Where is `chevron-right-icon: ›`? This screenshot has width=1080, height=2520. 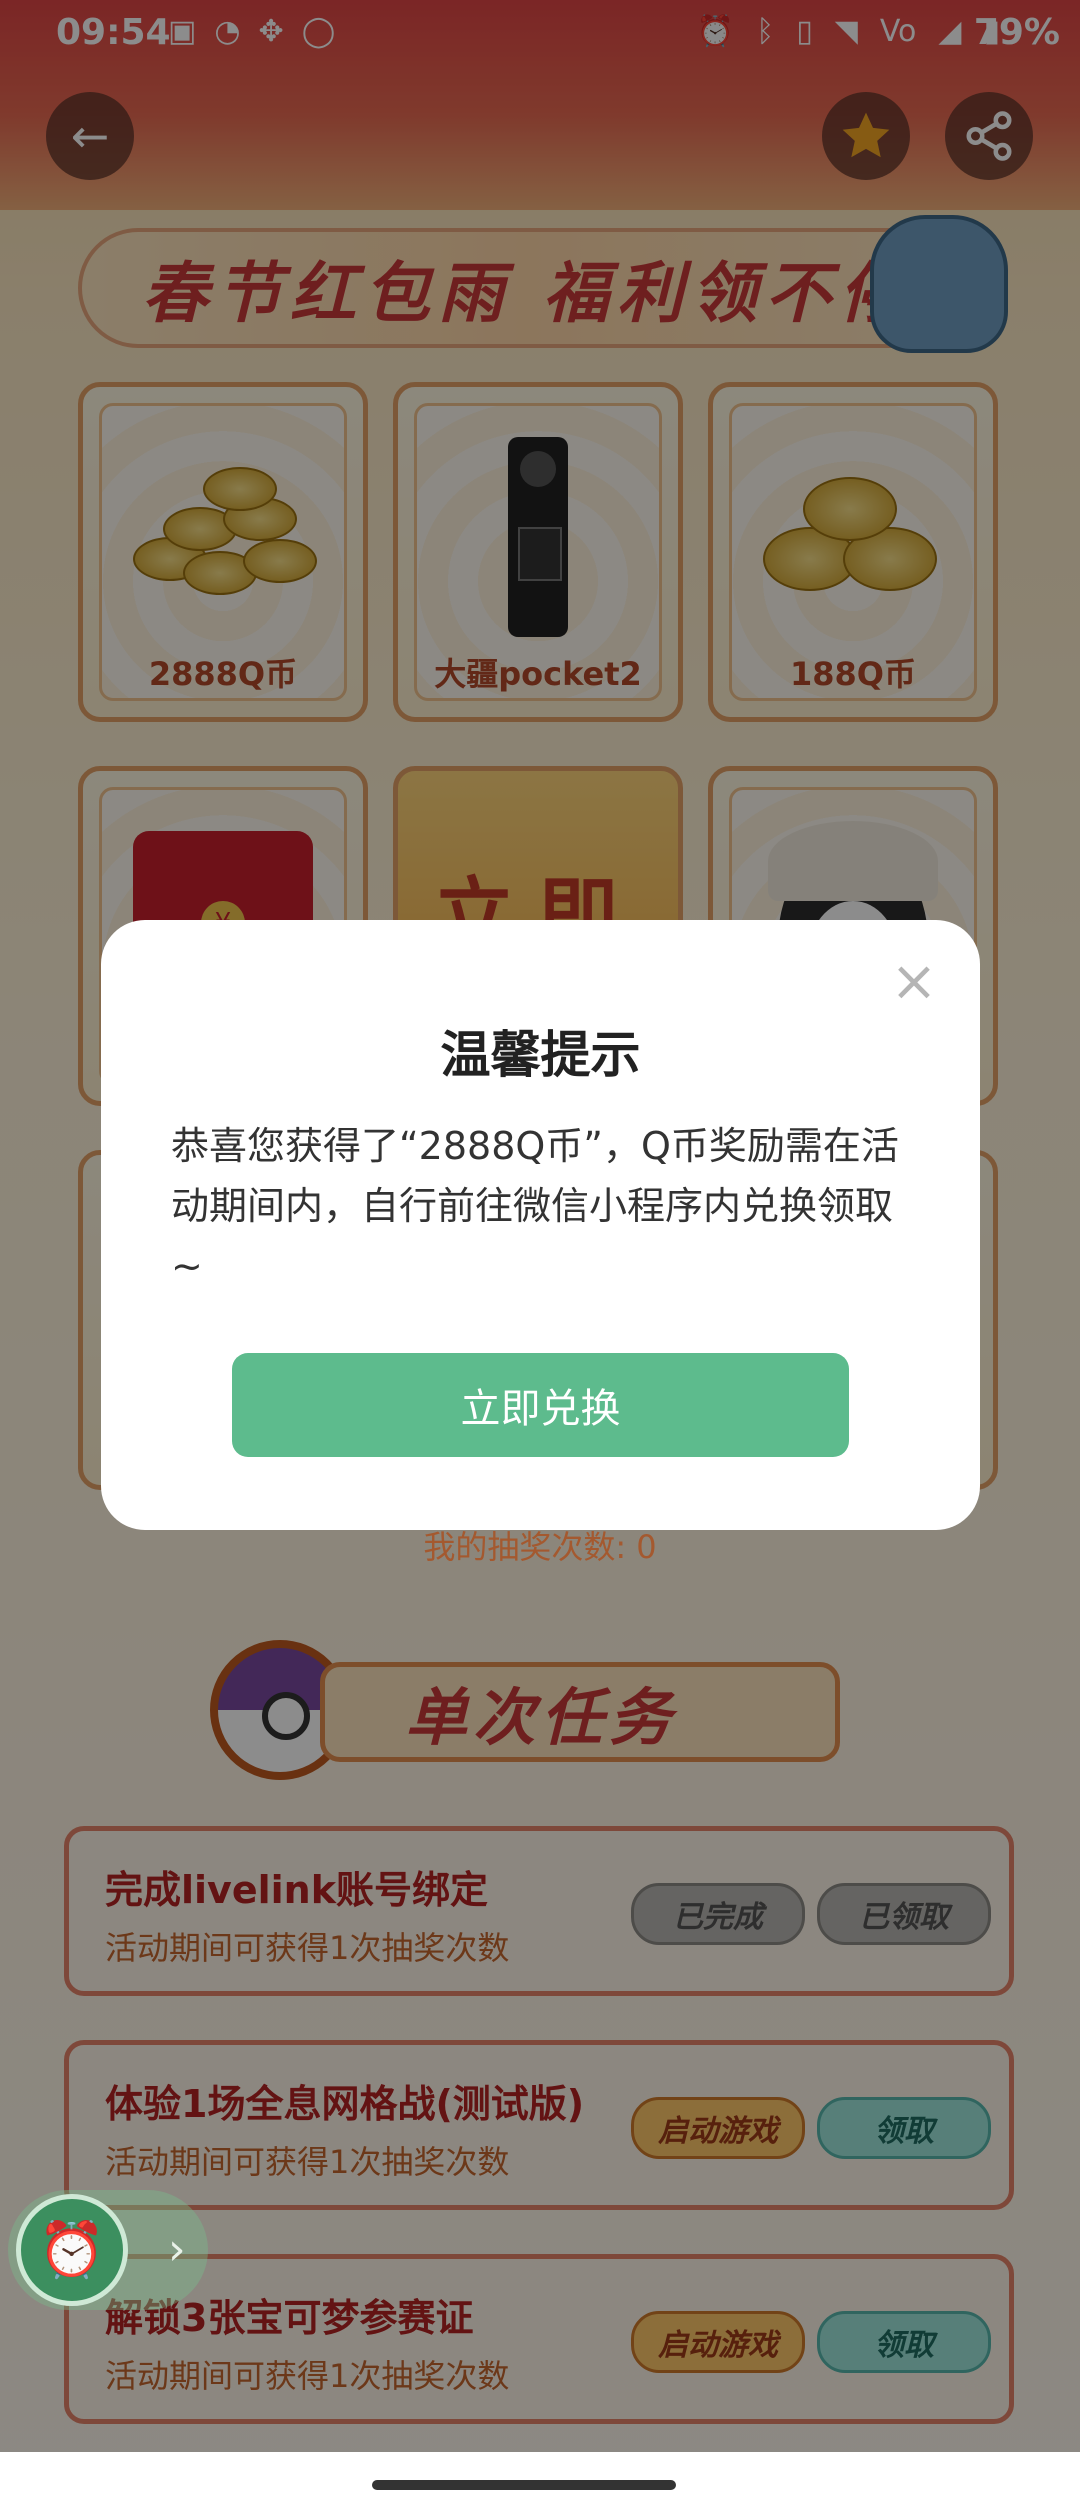
chevron-right-icon: › is located at coordinates (177, 2249).